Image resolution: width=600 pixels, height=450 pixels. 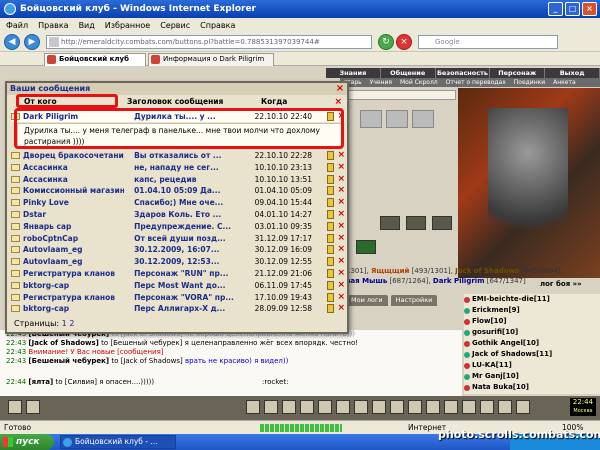 What do you see at coordinates (64, 323) in the screenshot?
I see `page-link: 1` at bounding box center [64, 323].